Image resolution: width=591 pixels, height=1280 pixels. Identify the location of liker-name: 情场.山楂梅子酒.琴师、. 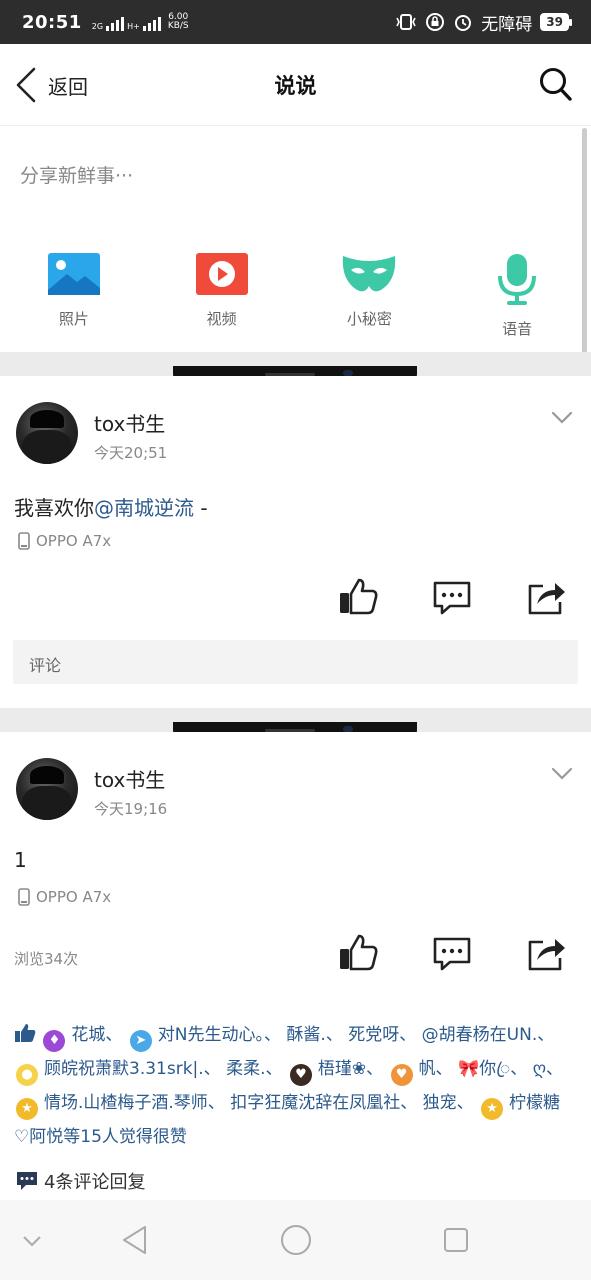
(134, 1103).